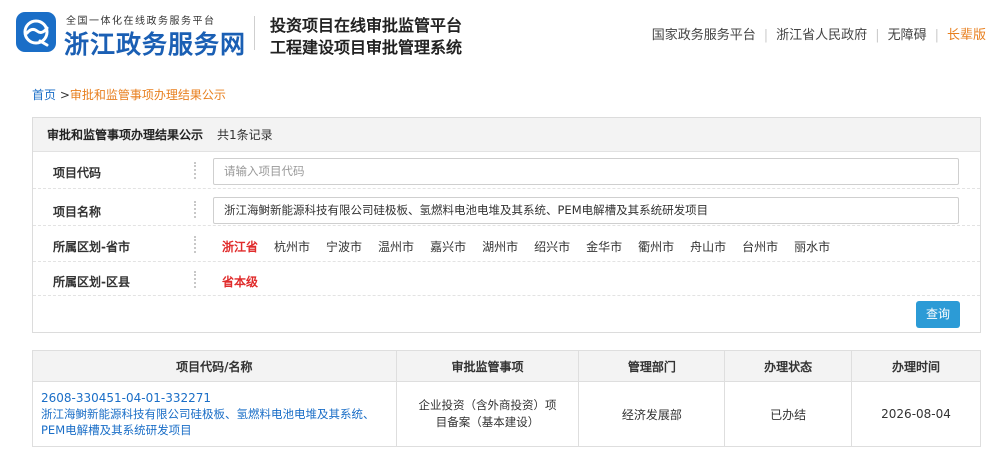 The height and width of the screenshot is (459, 1000). I want to click on table-header-row: 项目代码/名称 审批监管事项 管理部门 办理状态 办理时间, so click(506, 366).